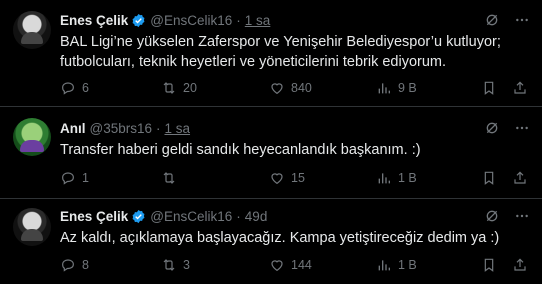 This screenshot has width=542, height=284. Describe the element at coordinates (179, 88) in the screenshot. I see `retweet-button: 20` at that location.